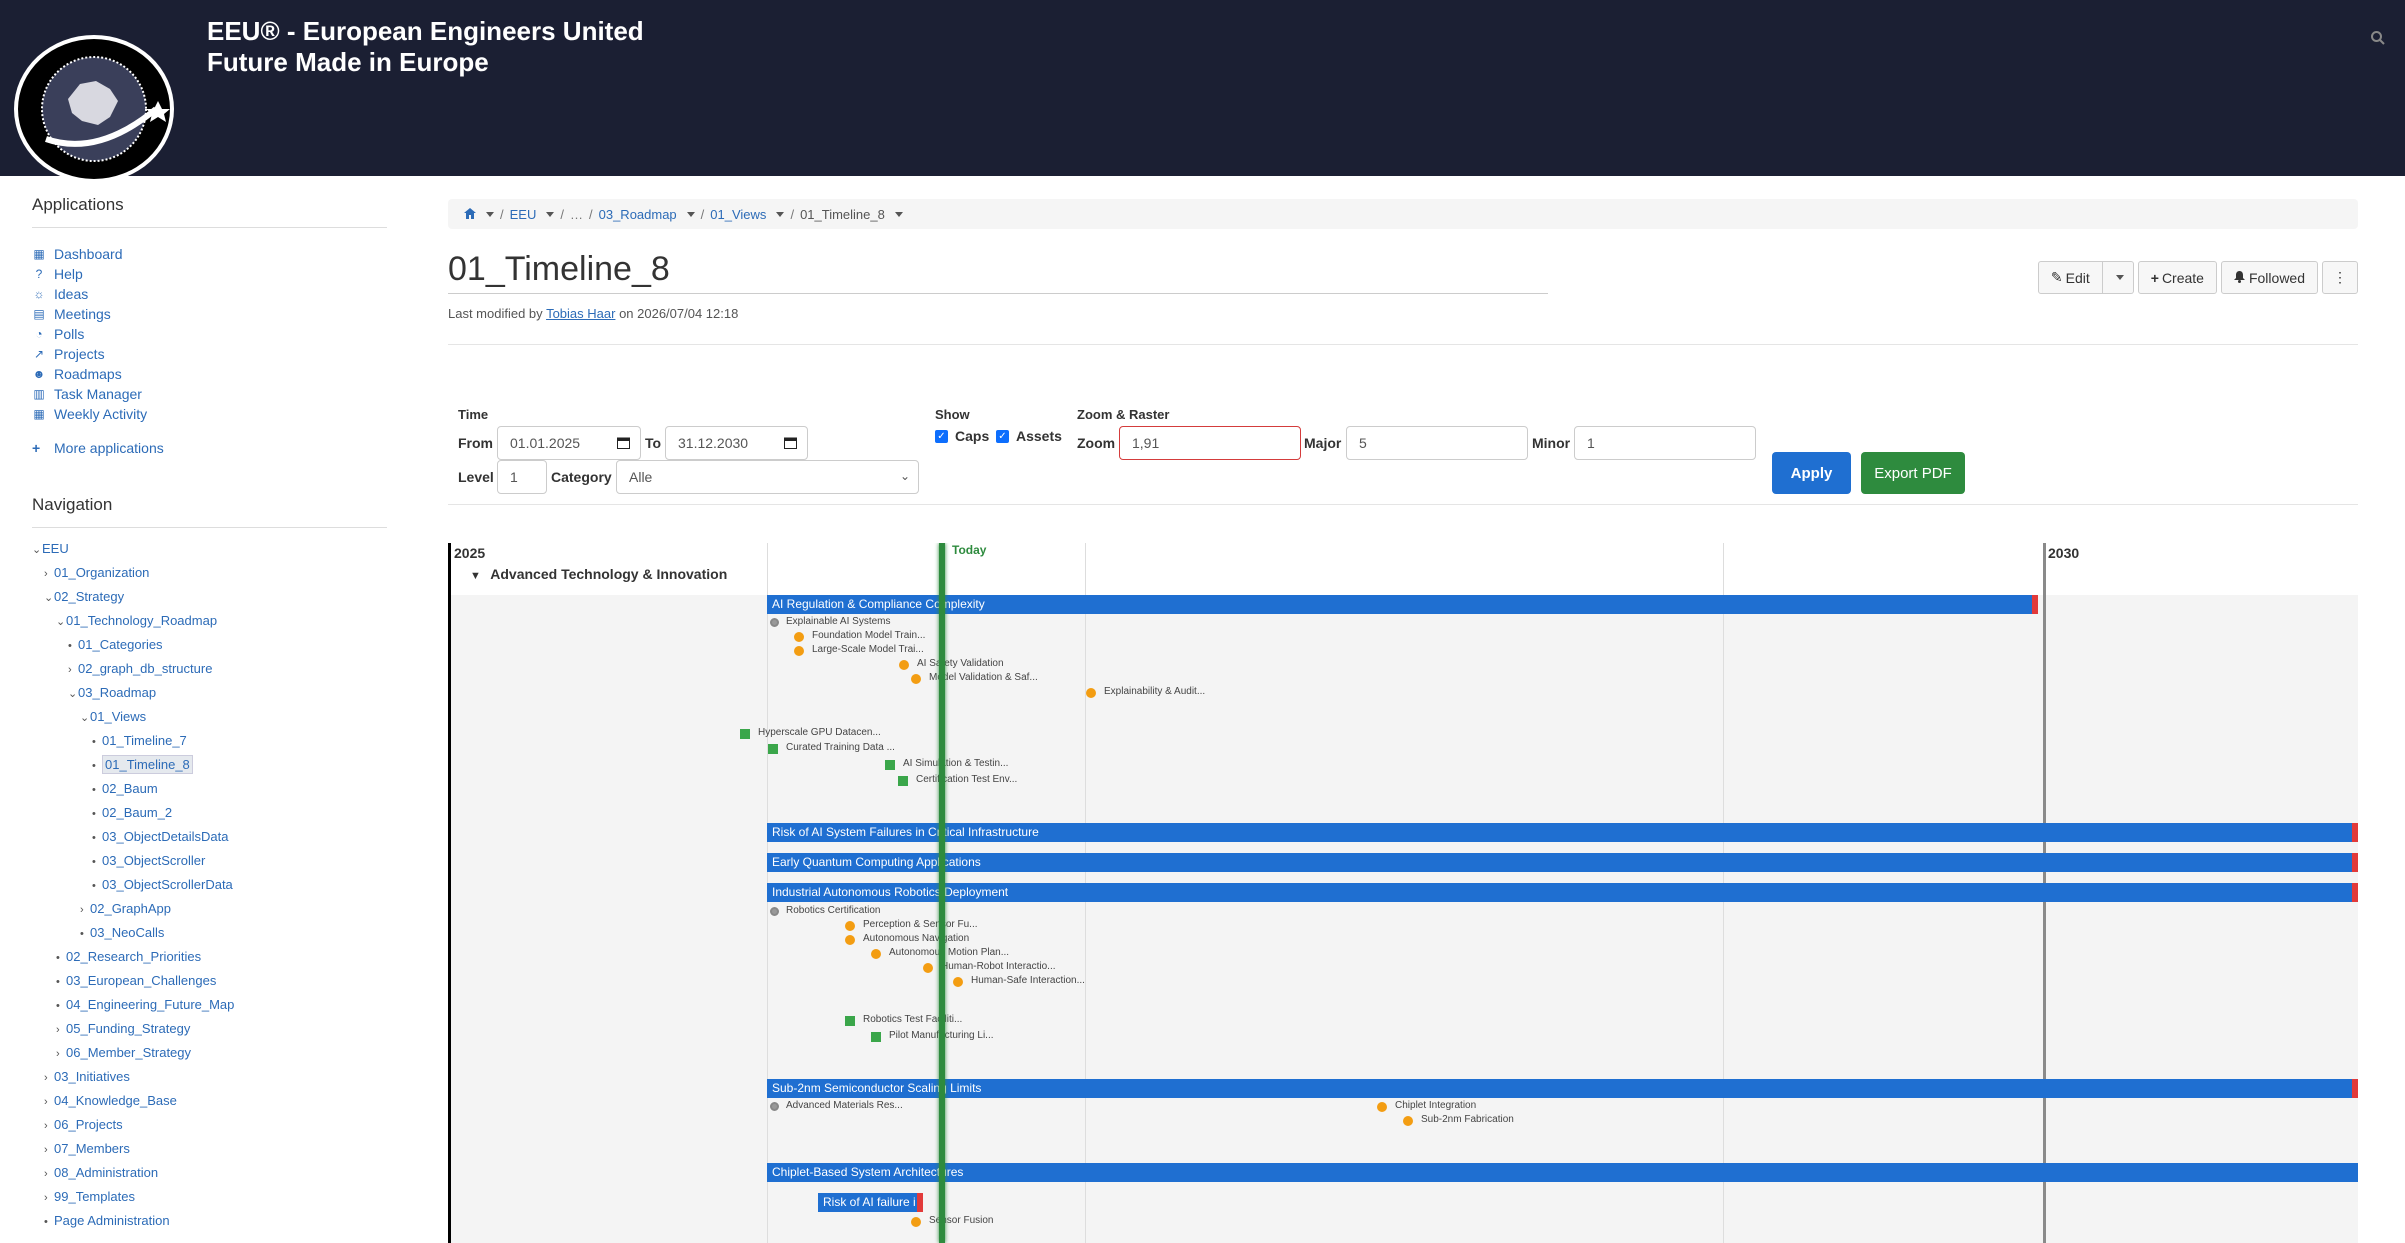 Image resolution: width=2405 pixels, height=1243 pixels. What do you see at coordinates (1435, 1105) in the screenshot?
I see `milestone-label: Chiplet Integration` at bounding box center [1435, 1105].